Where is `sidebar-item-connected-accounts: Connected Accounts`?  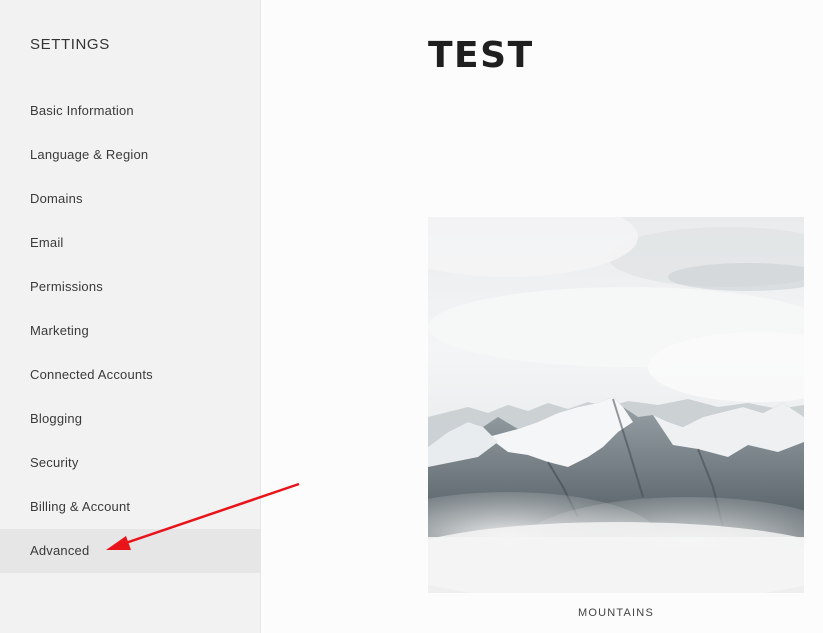
sidebar-item-connected-accounts: Connected Accounts is located at coordinates (130, 375).